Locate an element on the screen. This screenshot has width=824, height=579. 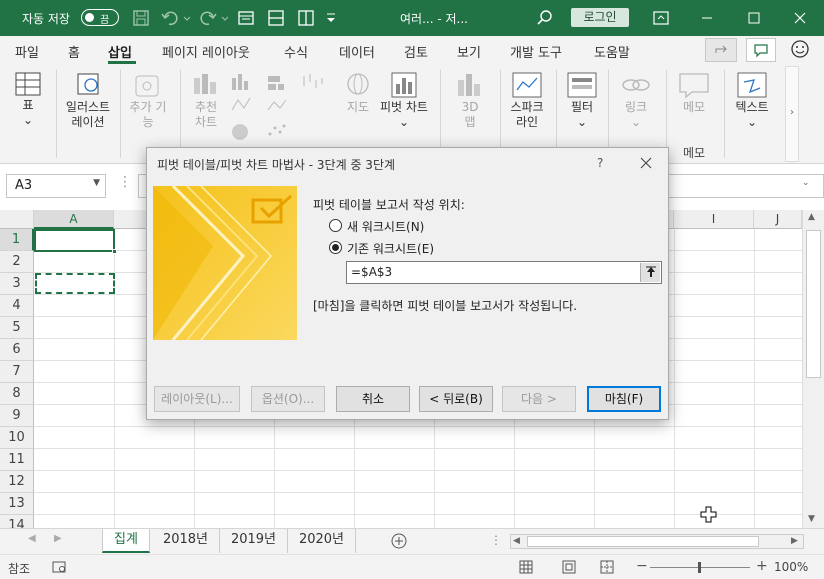
row-header: 9 is located at coordinates (17, 416).